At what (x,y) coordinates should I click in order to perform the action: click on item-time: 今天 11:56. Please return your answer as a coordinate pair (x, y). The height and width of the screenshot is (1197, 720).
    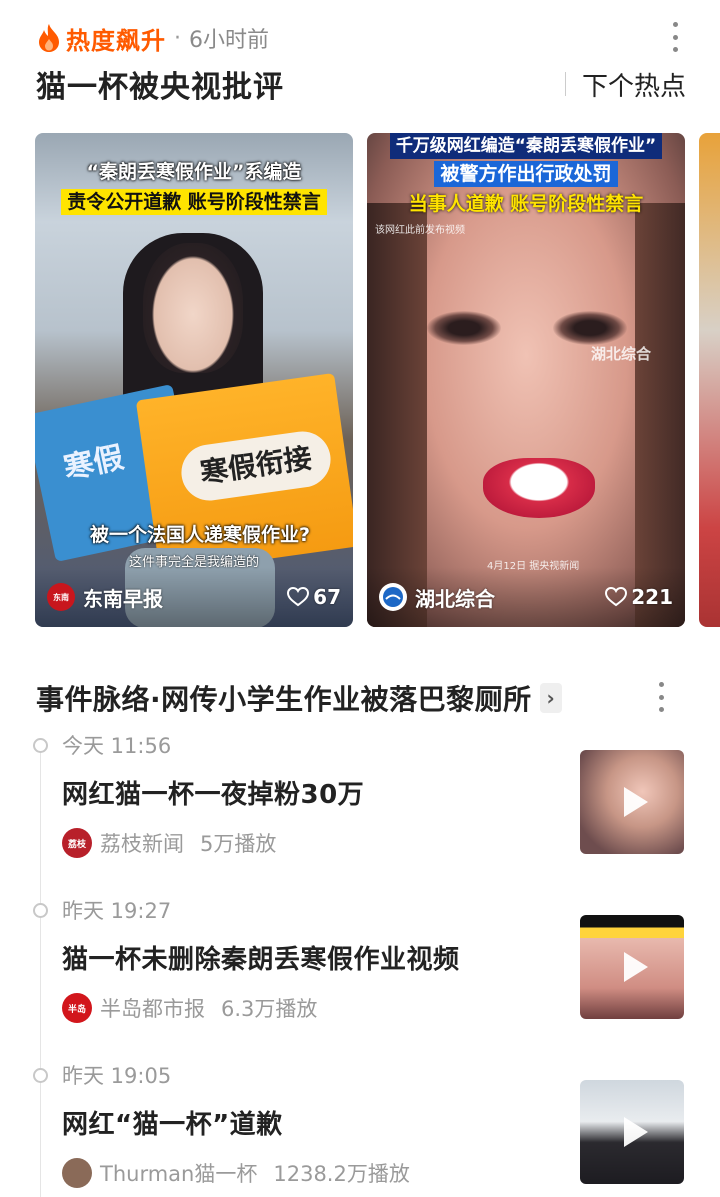
    Looking at the image, I should click on (117, 746).